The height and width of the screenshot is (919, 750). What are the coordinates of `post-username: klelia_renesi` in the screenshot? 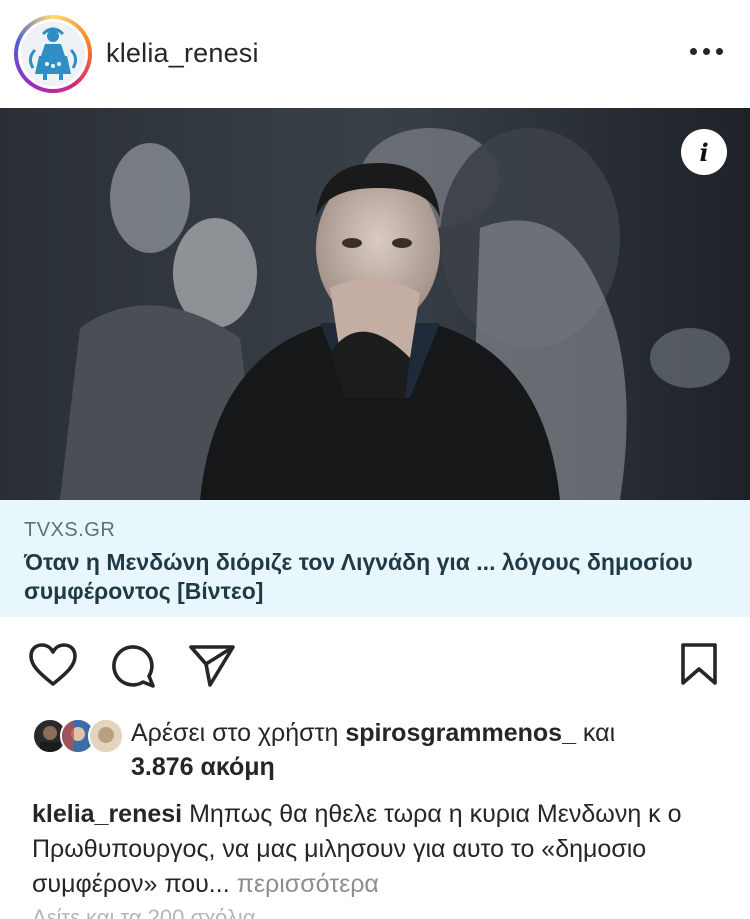 It's located at (182, 53).